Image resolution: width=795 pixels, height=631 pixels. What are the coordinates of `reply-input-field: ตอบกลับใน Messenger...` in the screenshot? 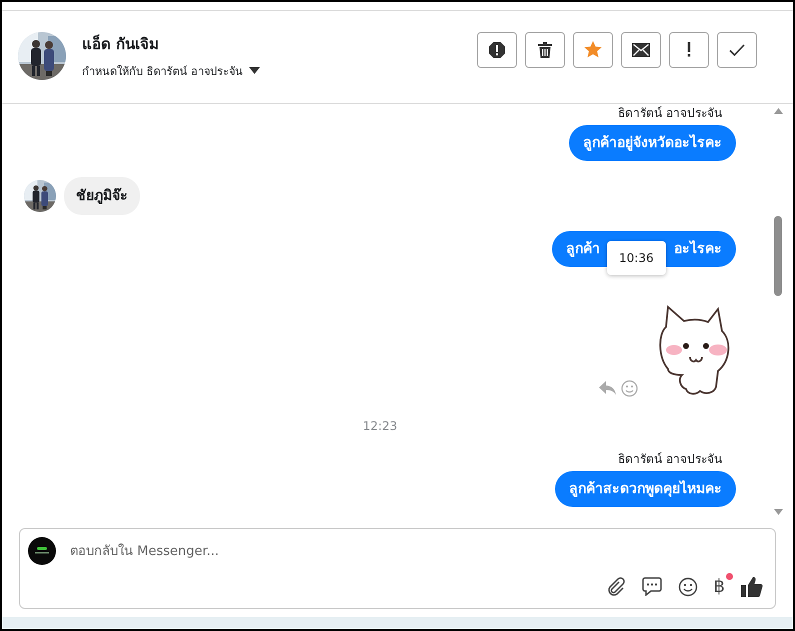 It's located at (417, 551).